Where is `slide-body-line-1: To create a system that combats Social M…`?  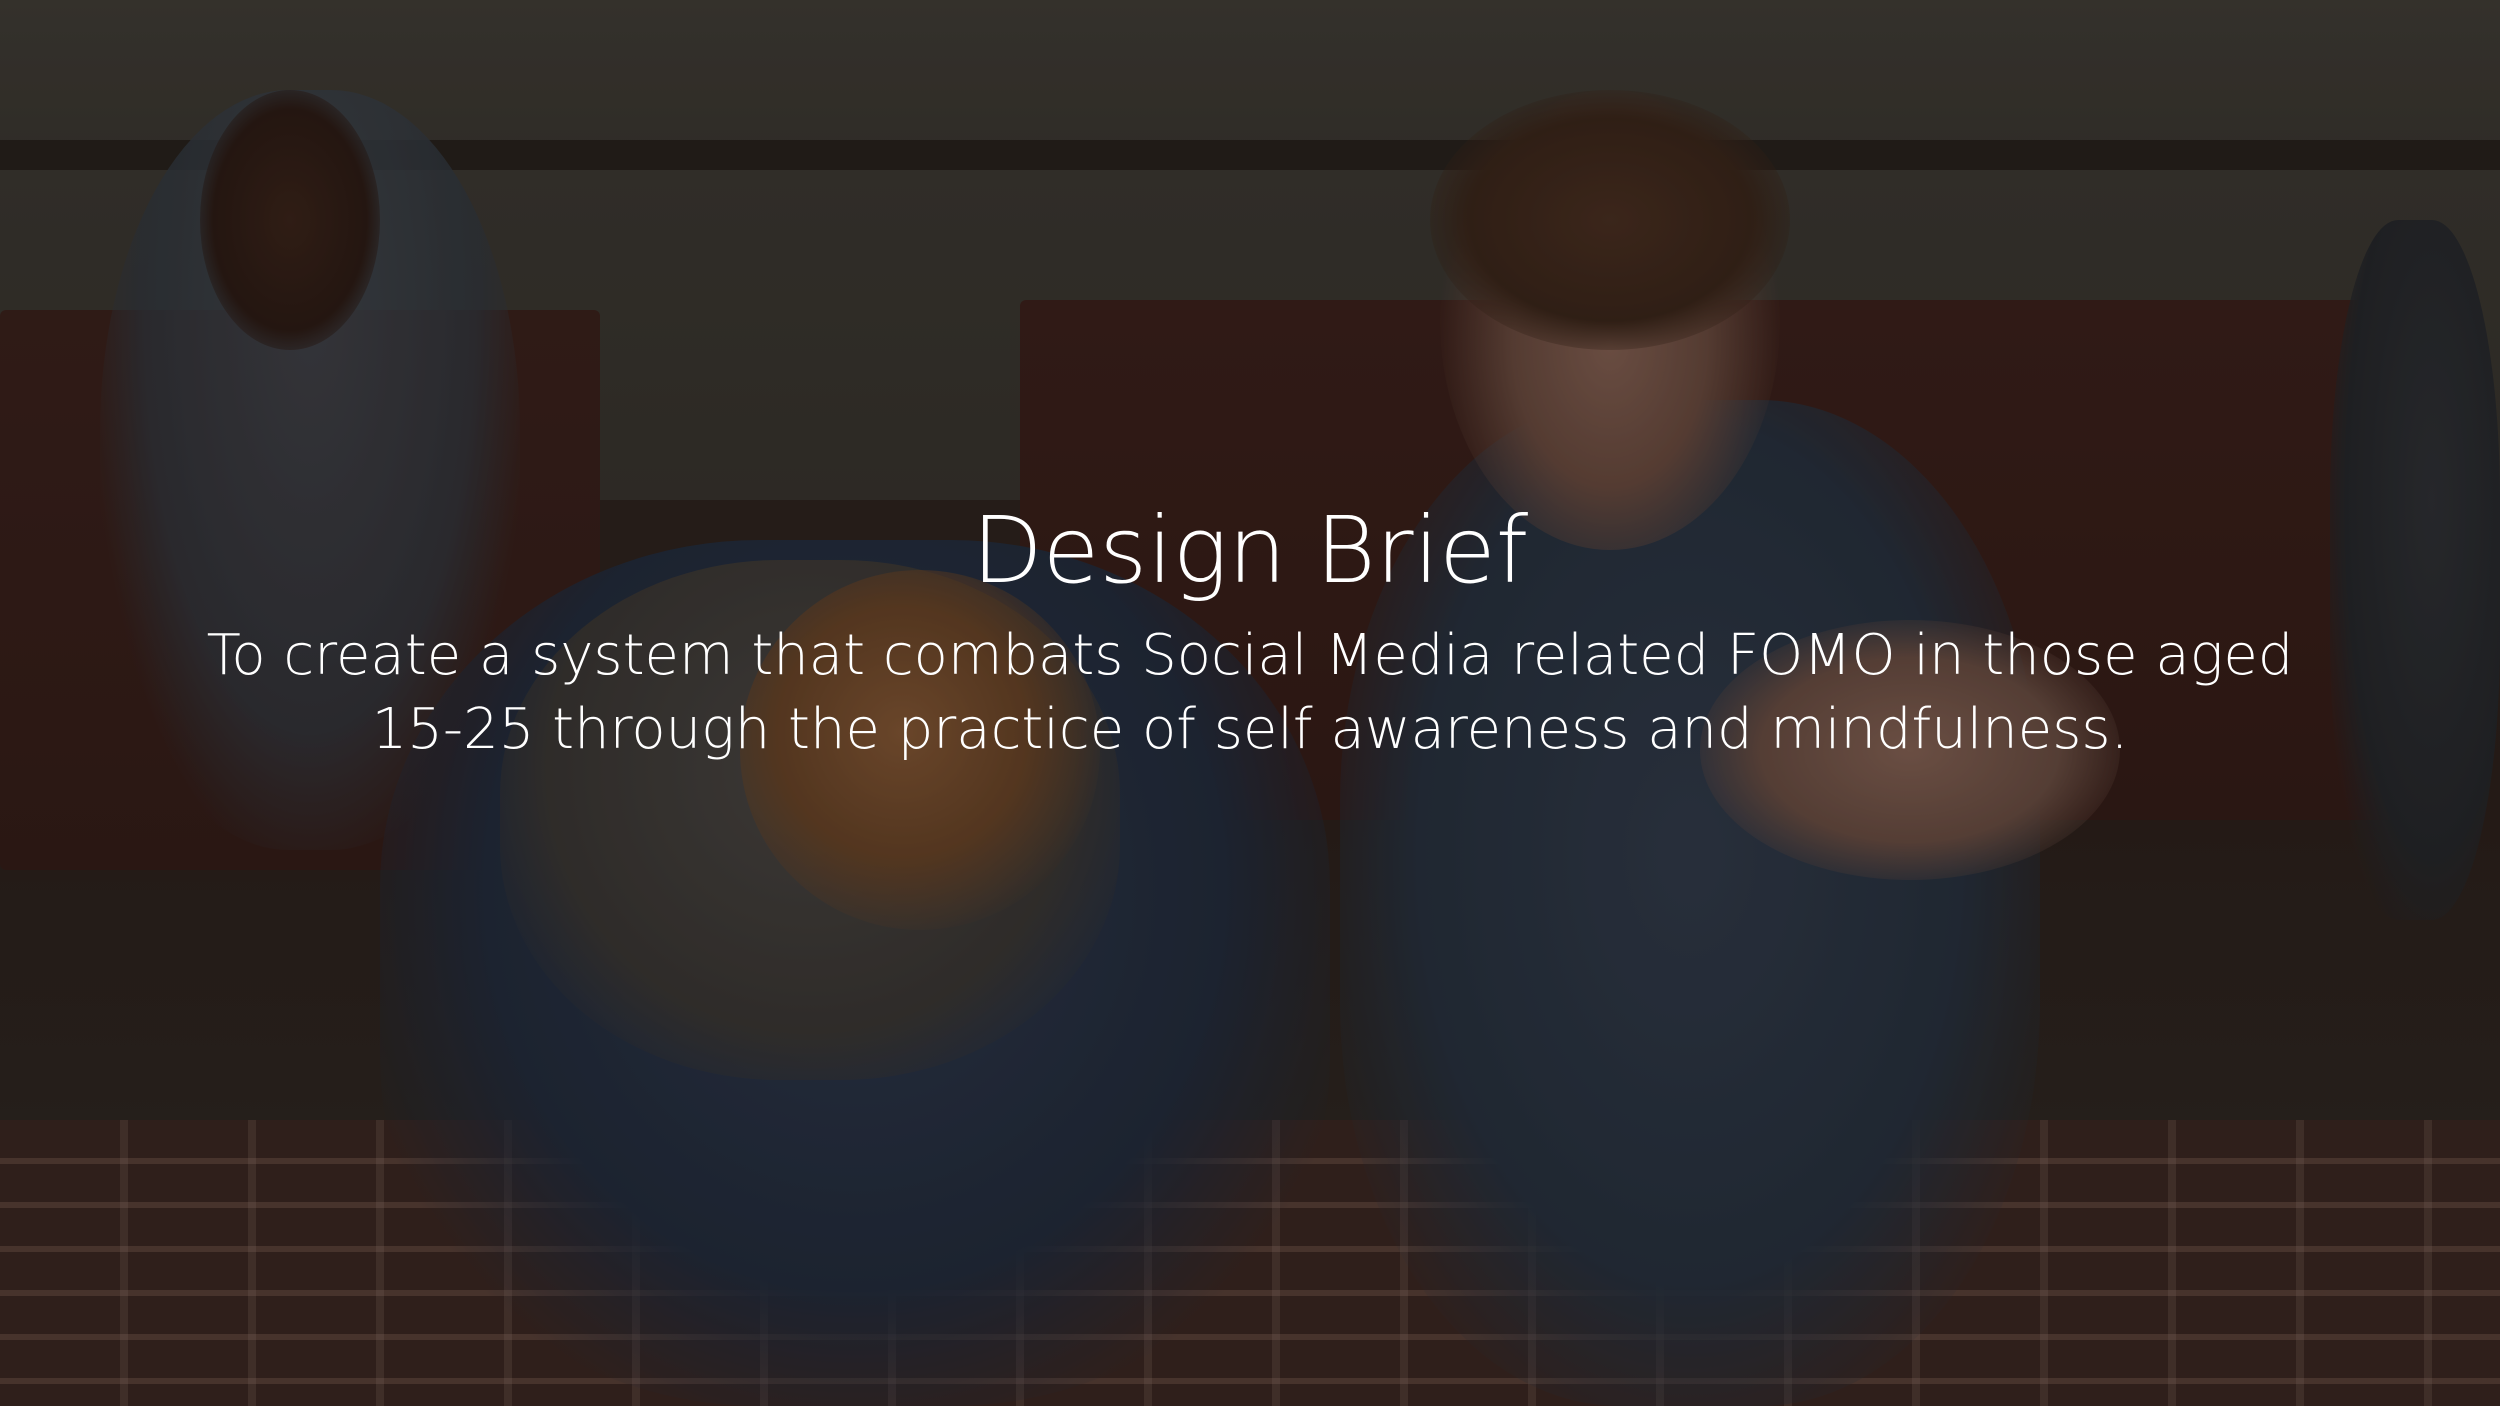
slide-body-line-1: To create a system that combats Social M… is located at coordinates (1250, 655).